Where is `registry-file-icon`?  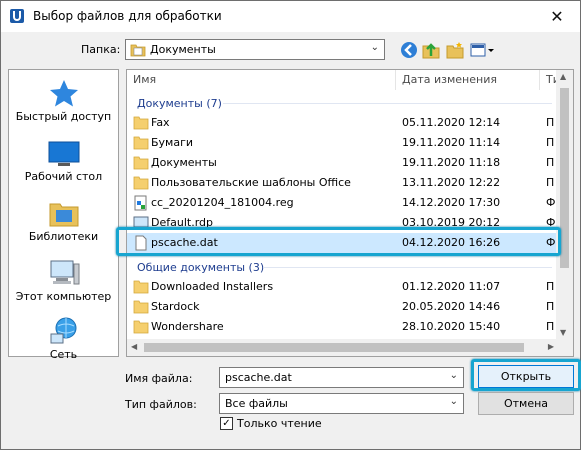 registry-file-icon is located at coordinates (140, 203).